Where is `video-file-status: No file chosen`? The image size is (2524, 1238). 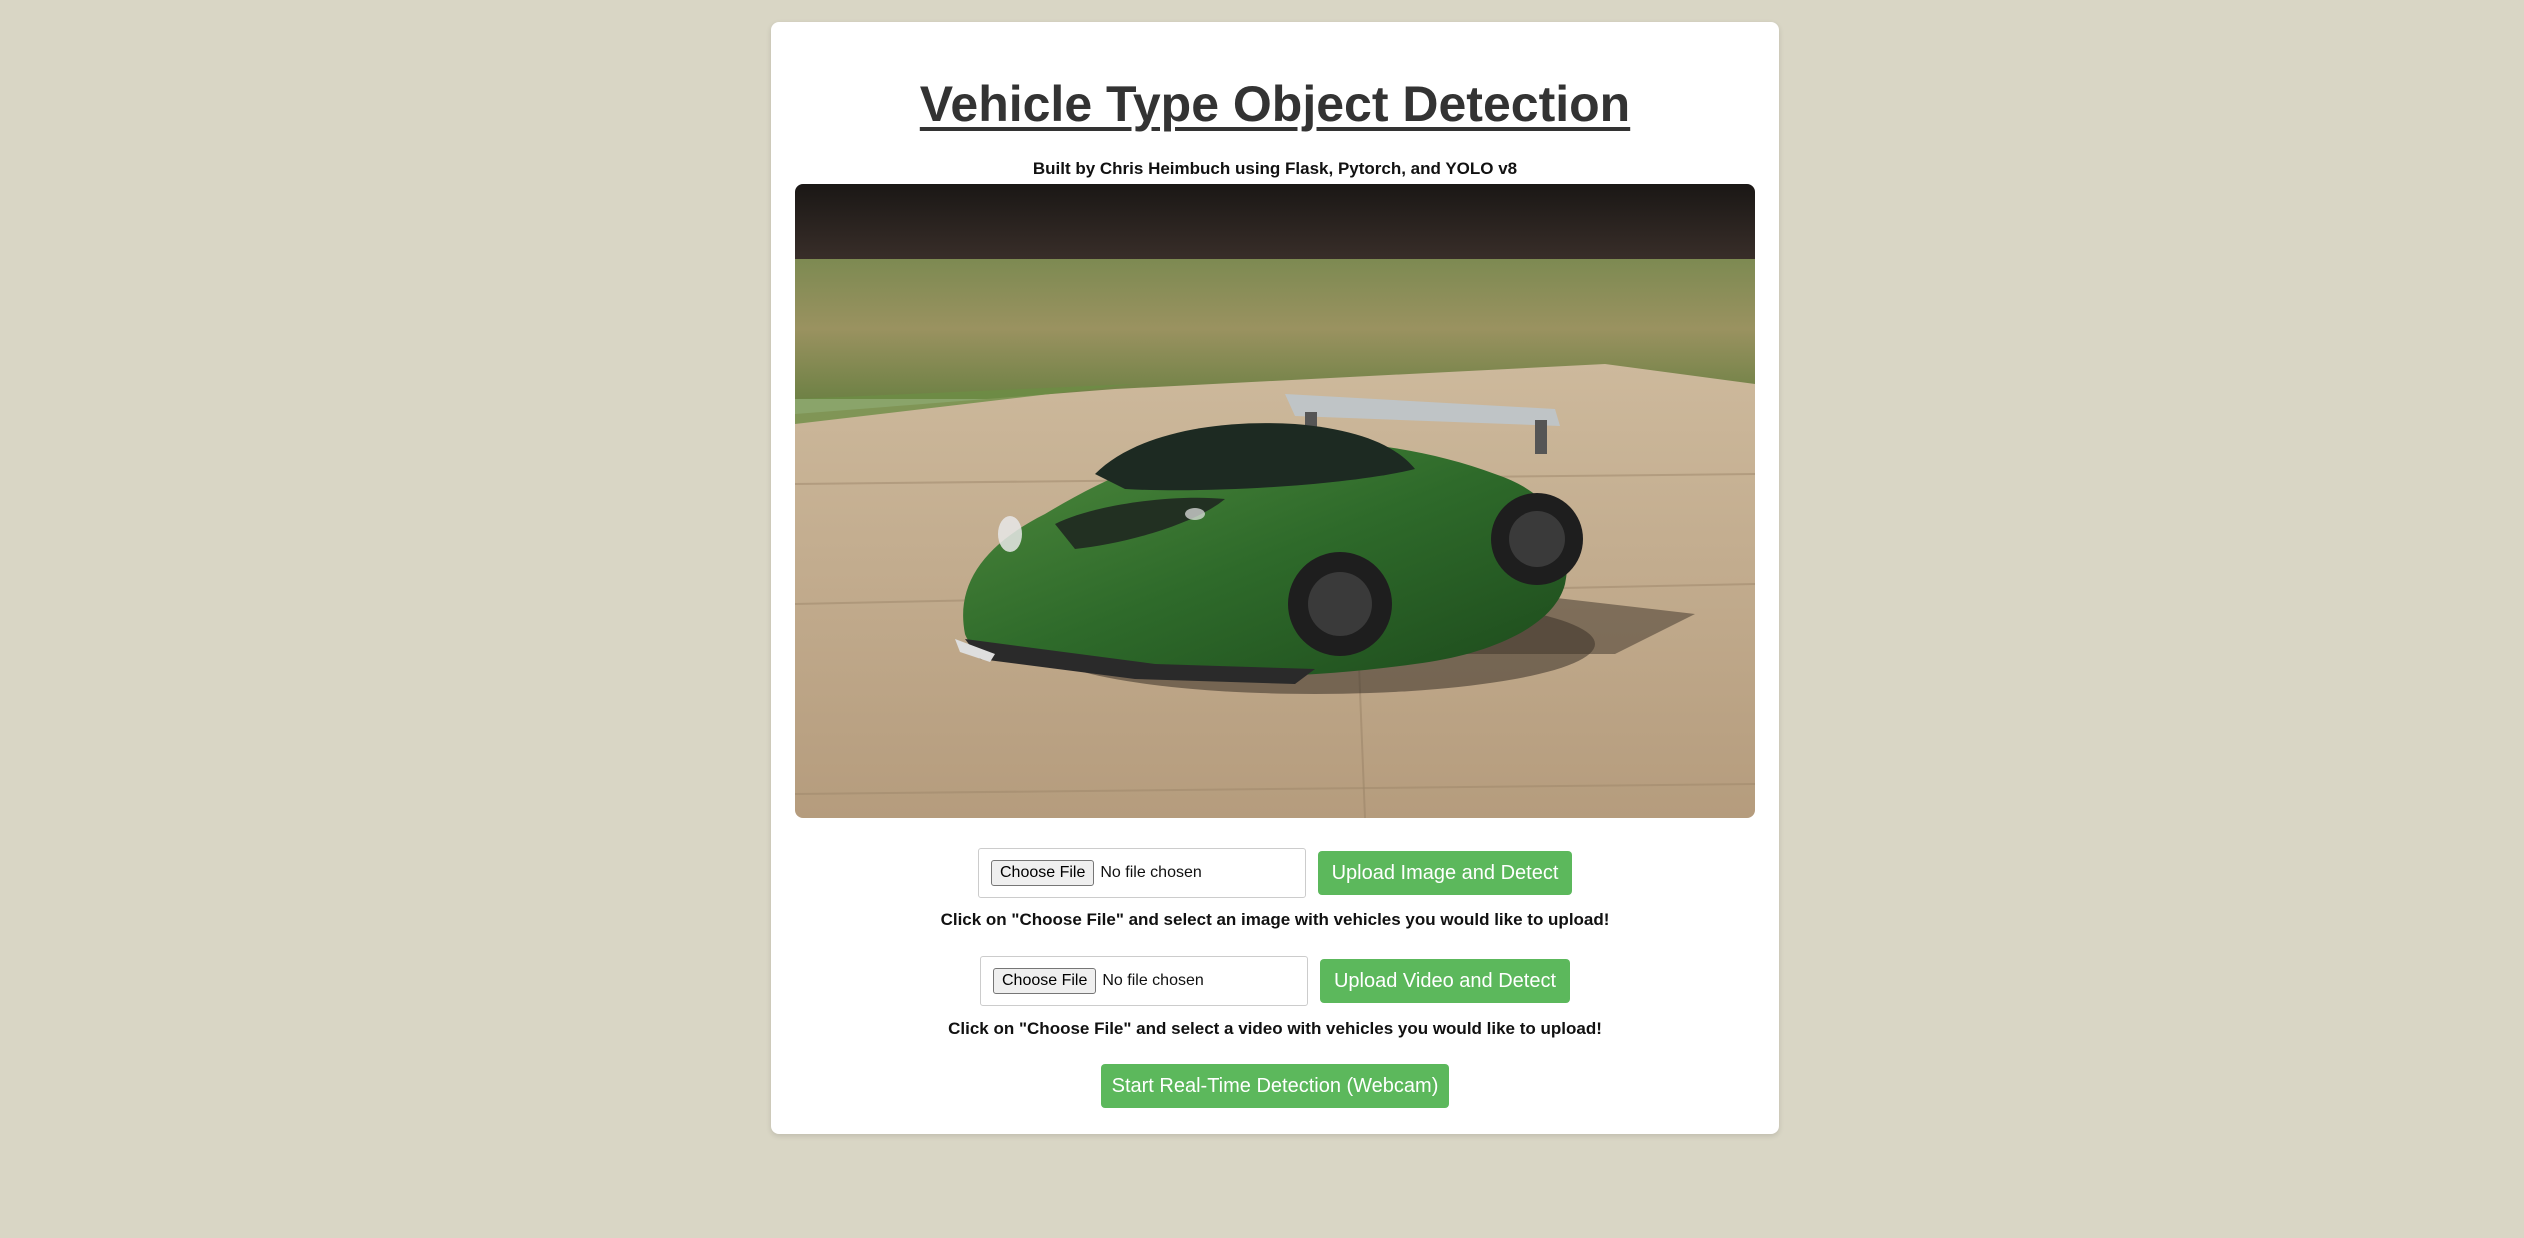 video-file-status: No file chosen is located at coordinates (1153, 980).